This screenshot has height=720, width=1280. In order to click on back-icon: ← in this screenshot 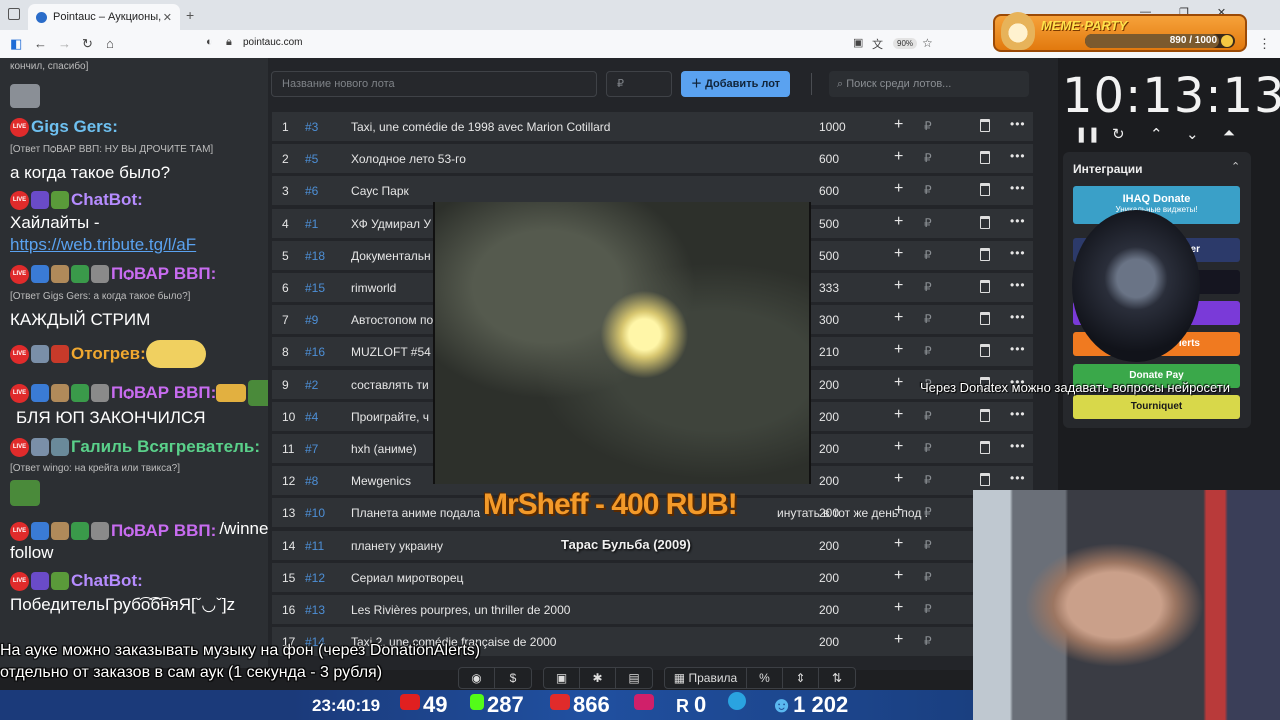, I will do `click(40, 43)`.